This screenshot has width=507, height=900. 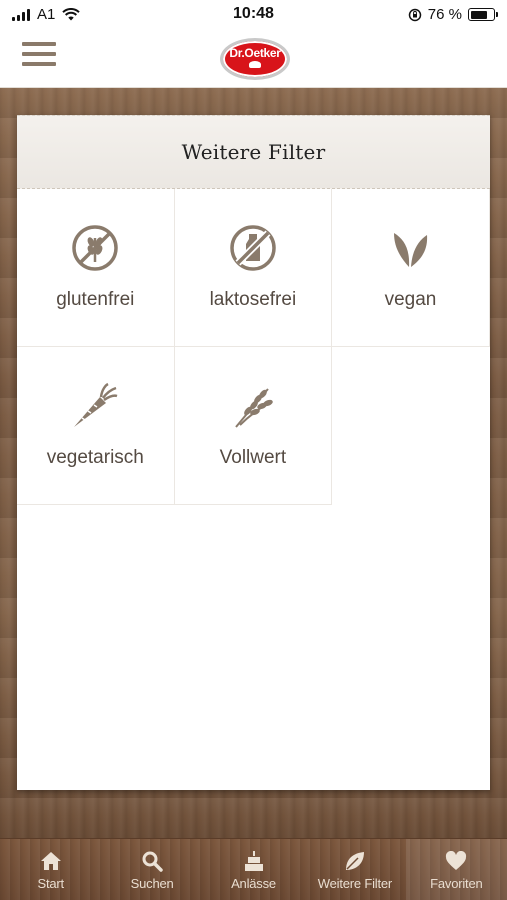 What do you see at coordinates (152, 883) in the screenshot?
I see `tab-label: Suchen` at bounding box center [152, 883].